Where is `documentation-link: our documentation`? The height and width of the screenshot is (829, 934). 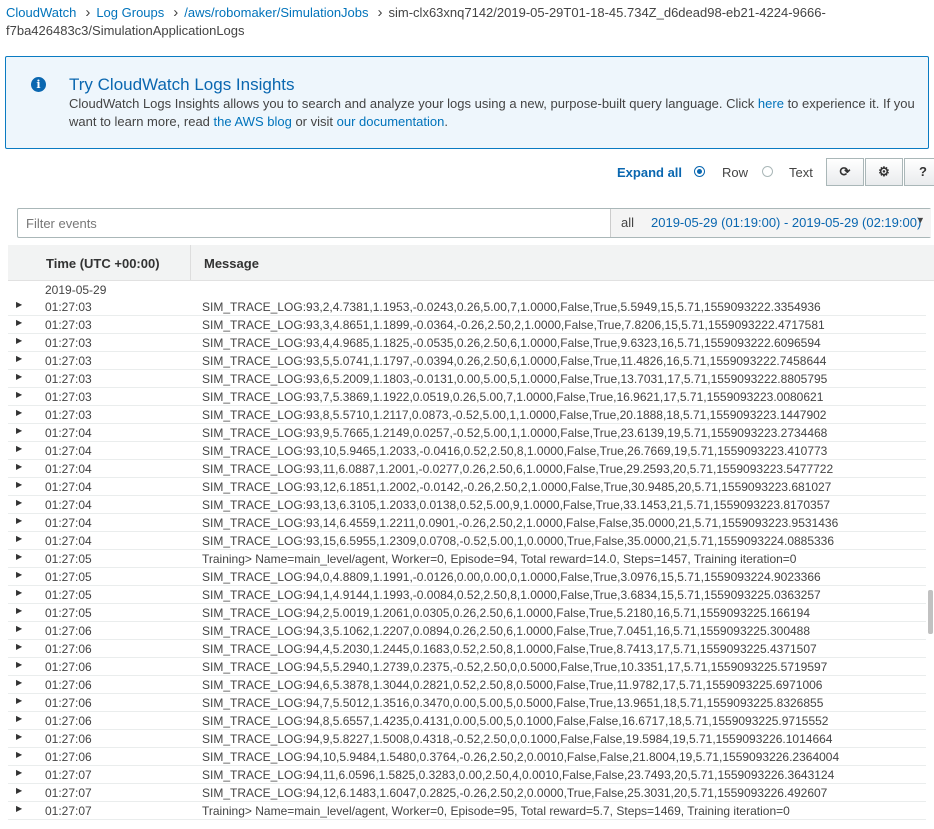 documentation-link: our documentation is located at coordinates (391, 121).